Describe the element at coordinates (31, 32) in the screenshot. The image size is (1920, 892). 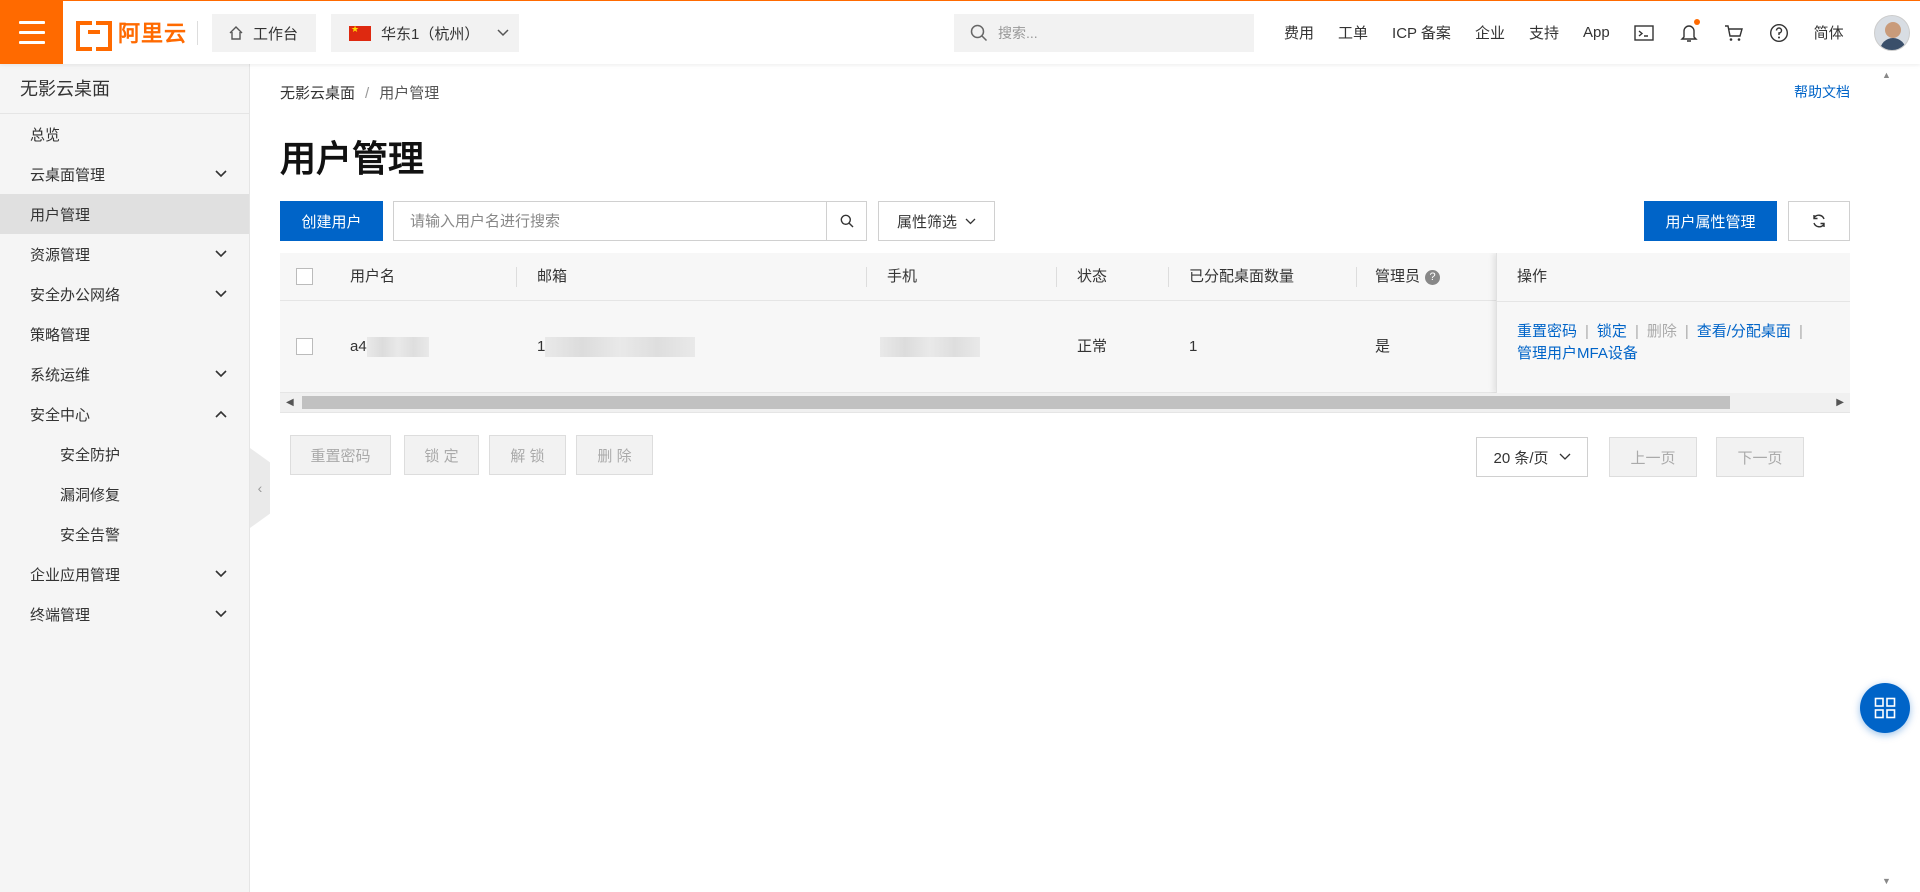
I see `hamburger-menu-button` at that location.